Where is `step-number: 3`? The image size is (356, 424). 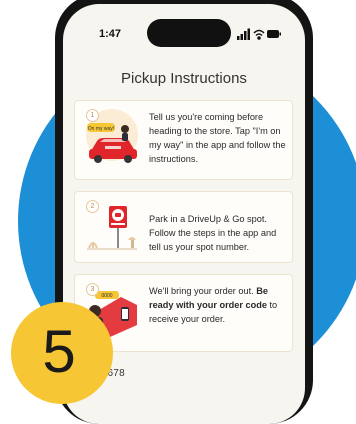
step-number: 3 is located at coordinates (92, 289).